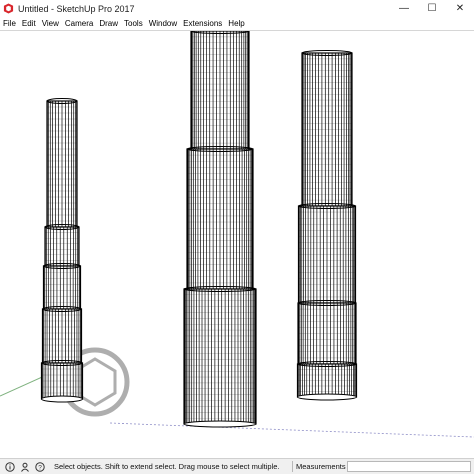 Image resolution: width=474 pixels, height=474 pixels. What do you see at coordinates (29, 23) in the screenshot?
I see `menu-edit: Edit` at bounding box center [29, 23].